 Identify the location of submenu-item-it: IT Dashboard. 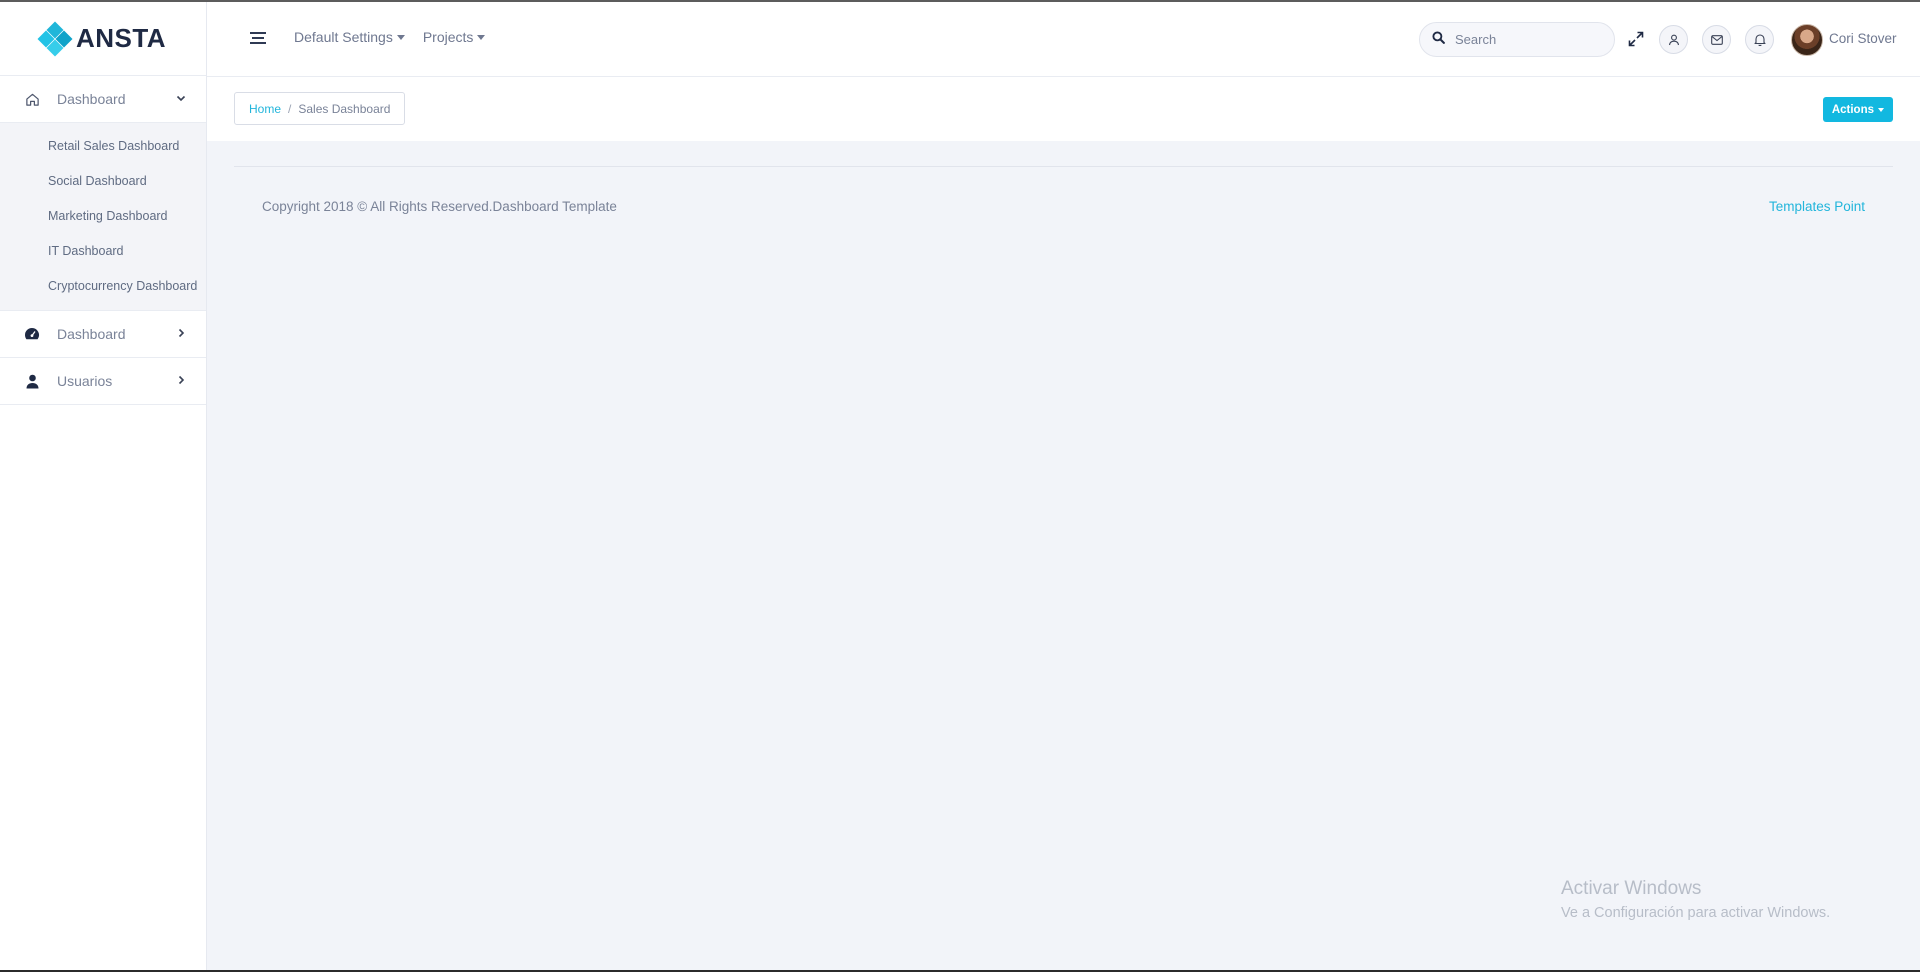
(103, 251).